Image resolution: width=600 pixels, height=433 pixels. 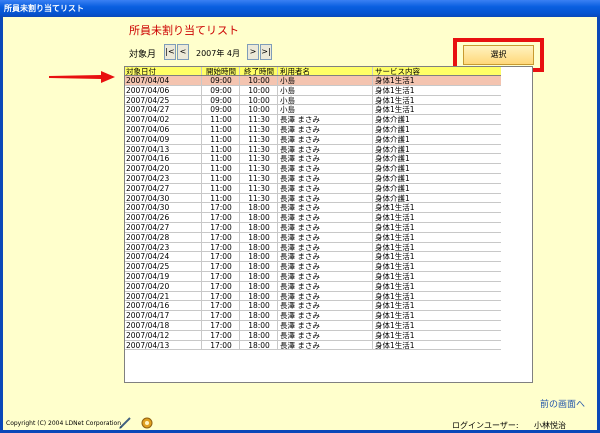 What do you see at coordinates (313, 306) in the screenshot?
I see `table-row: 2007/04/16 17:00 18:00 長澤 まさみ 身体1生活1` at bounding box center [313, 306].